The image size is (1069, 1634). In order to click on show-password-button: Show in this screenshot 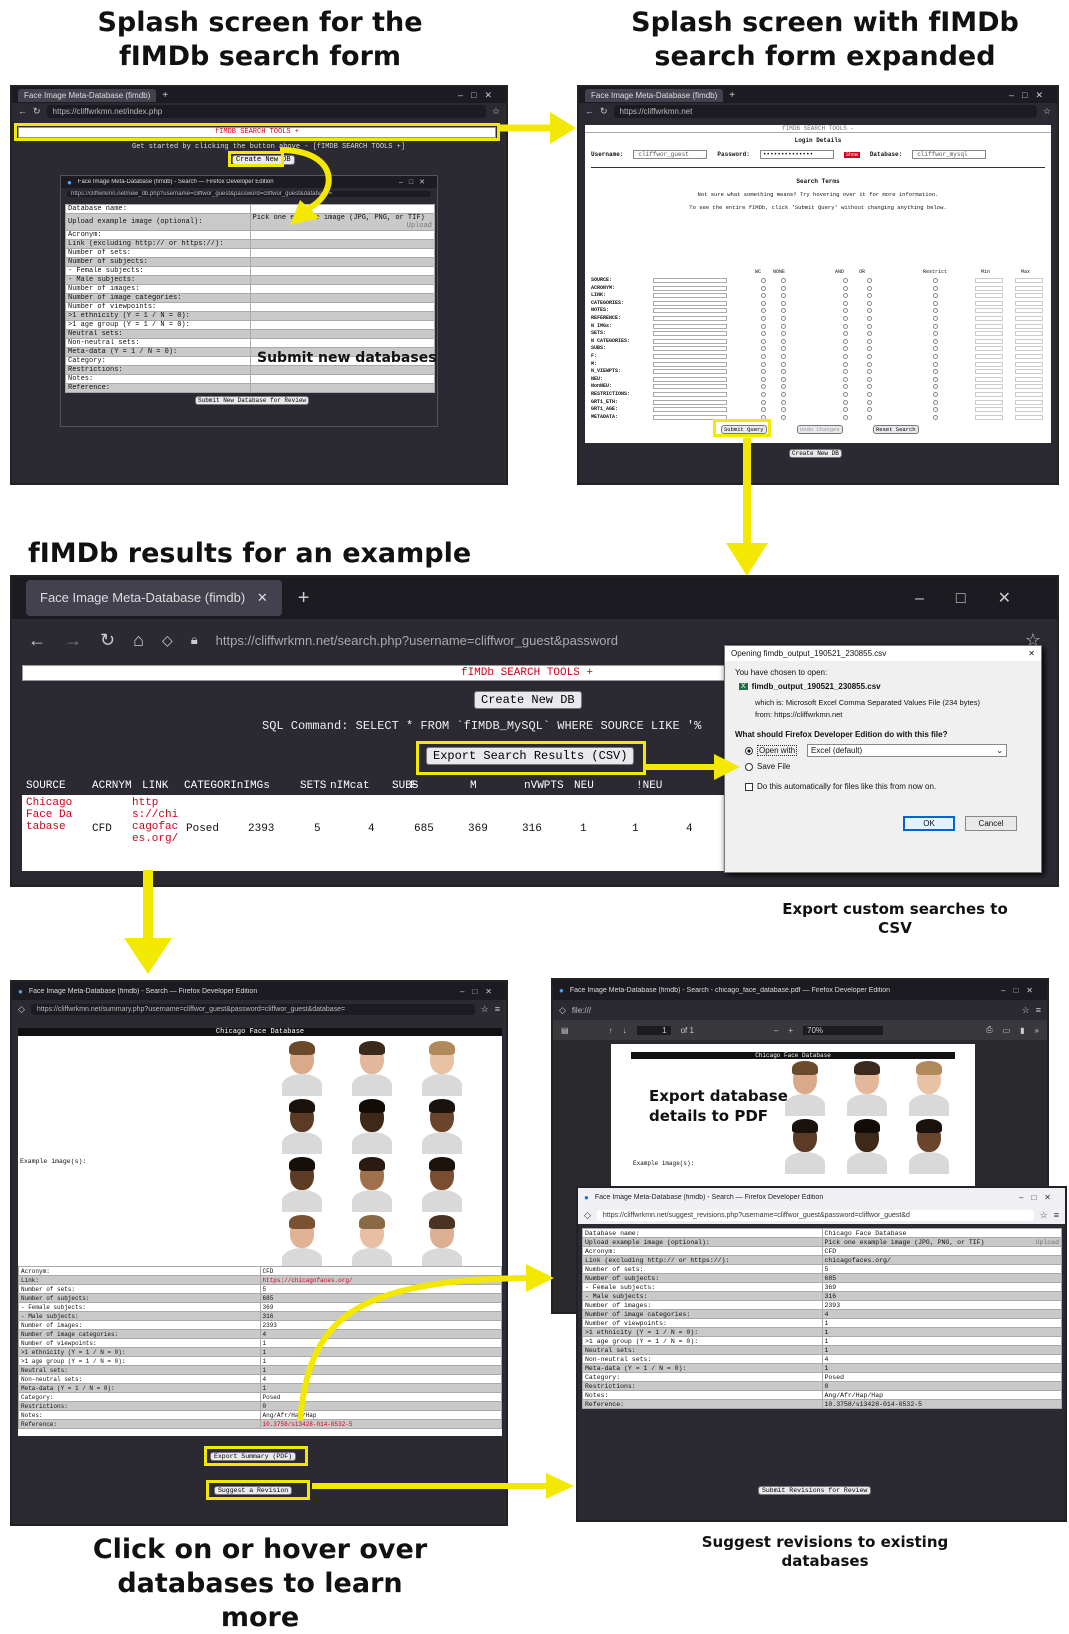, I will do `click(851, 154)`.